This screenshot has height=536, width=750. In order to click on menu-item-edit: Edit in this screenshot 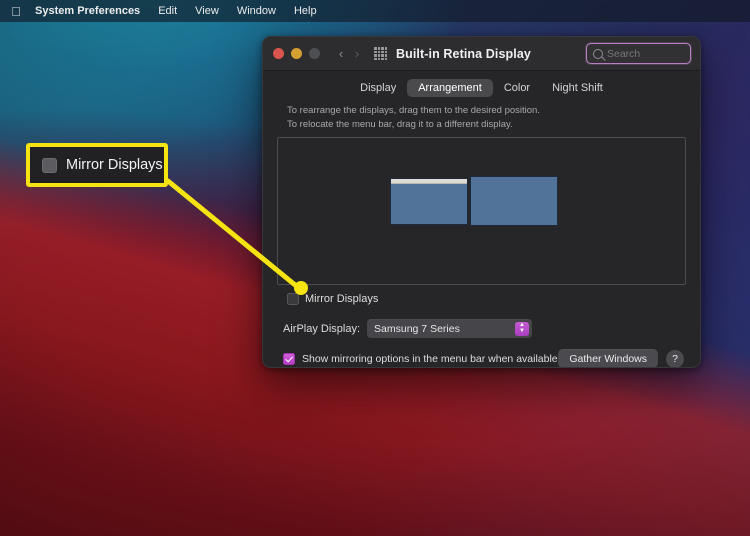, I will do `click(167, 11)`.